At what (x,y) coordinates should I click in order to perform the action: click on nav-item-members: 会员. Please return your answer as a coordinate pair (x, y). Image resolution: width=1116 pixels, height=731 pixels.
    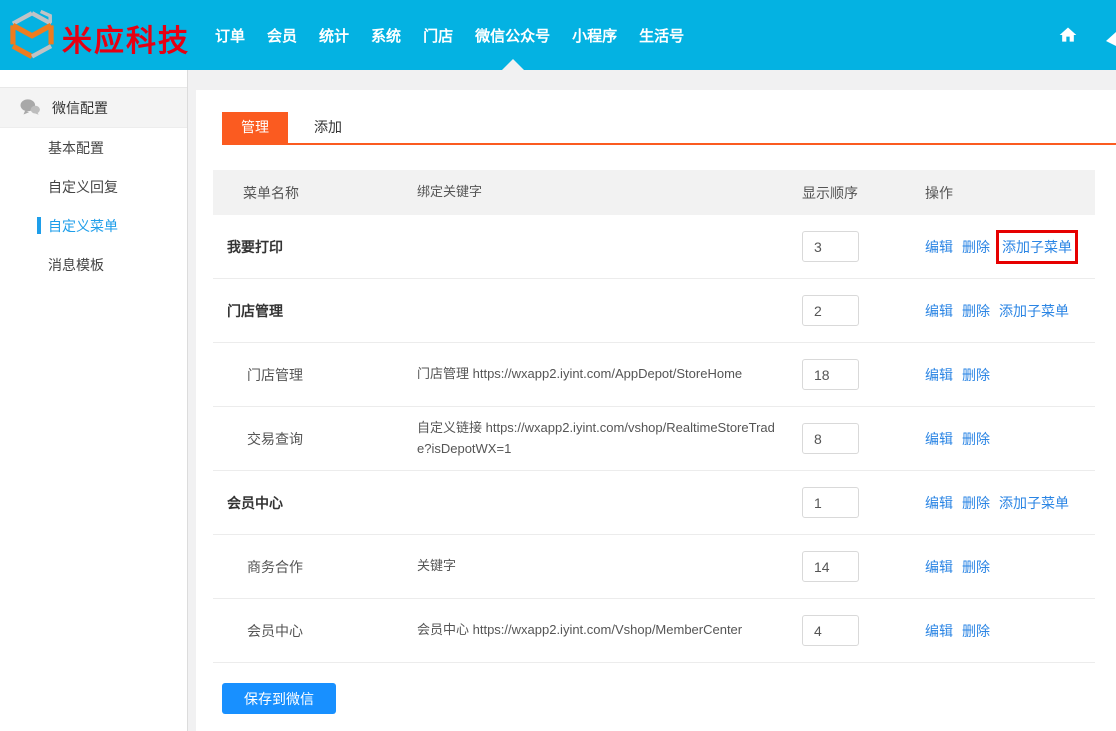
    Looking at the image, I should click on (282, 35).